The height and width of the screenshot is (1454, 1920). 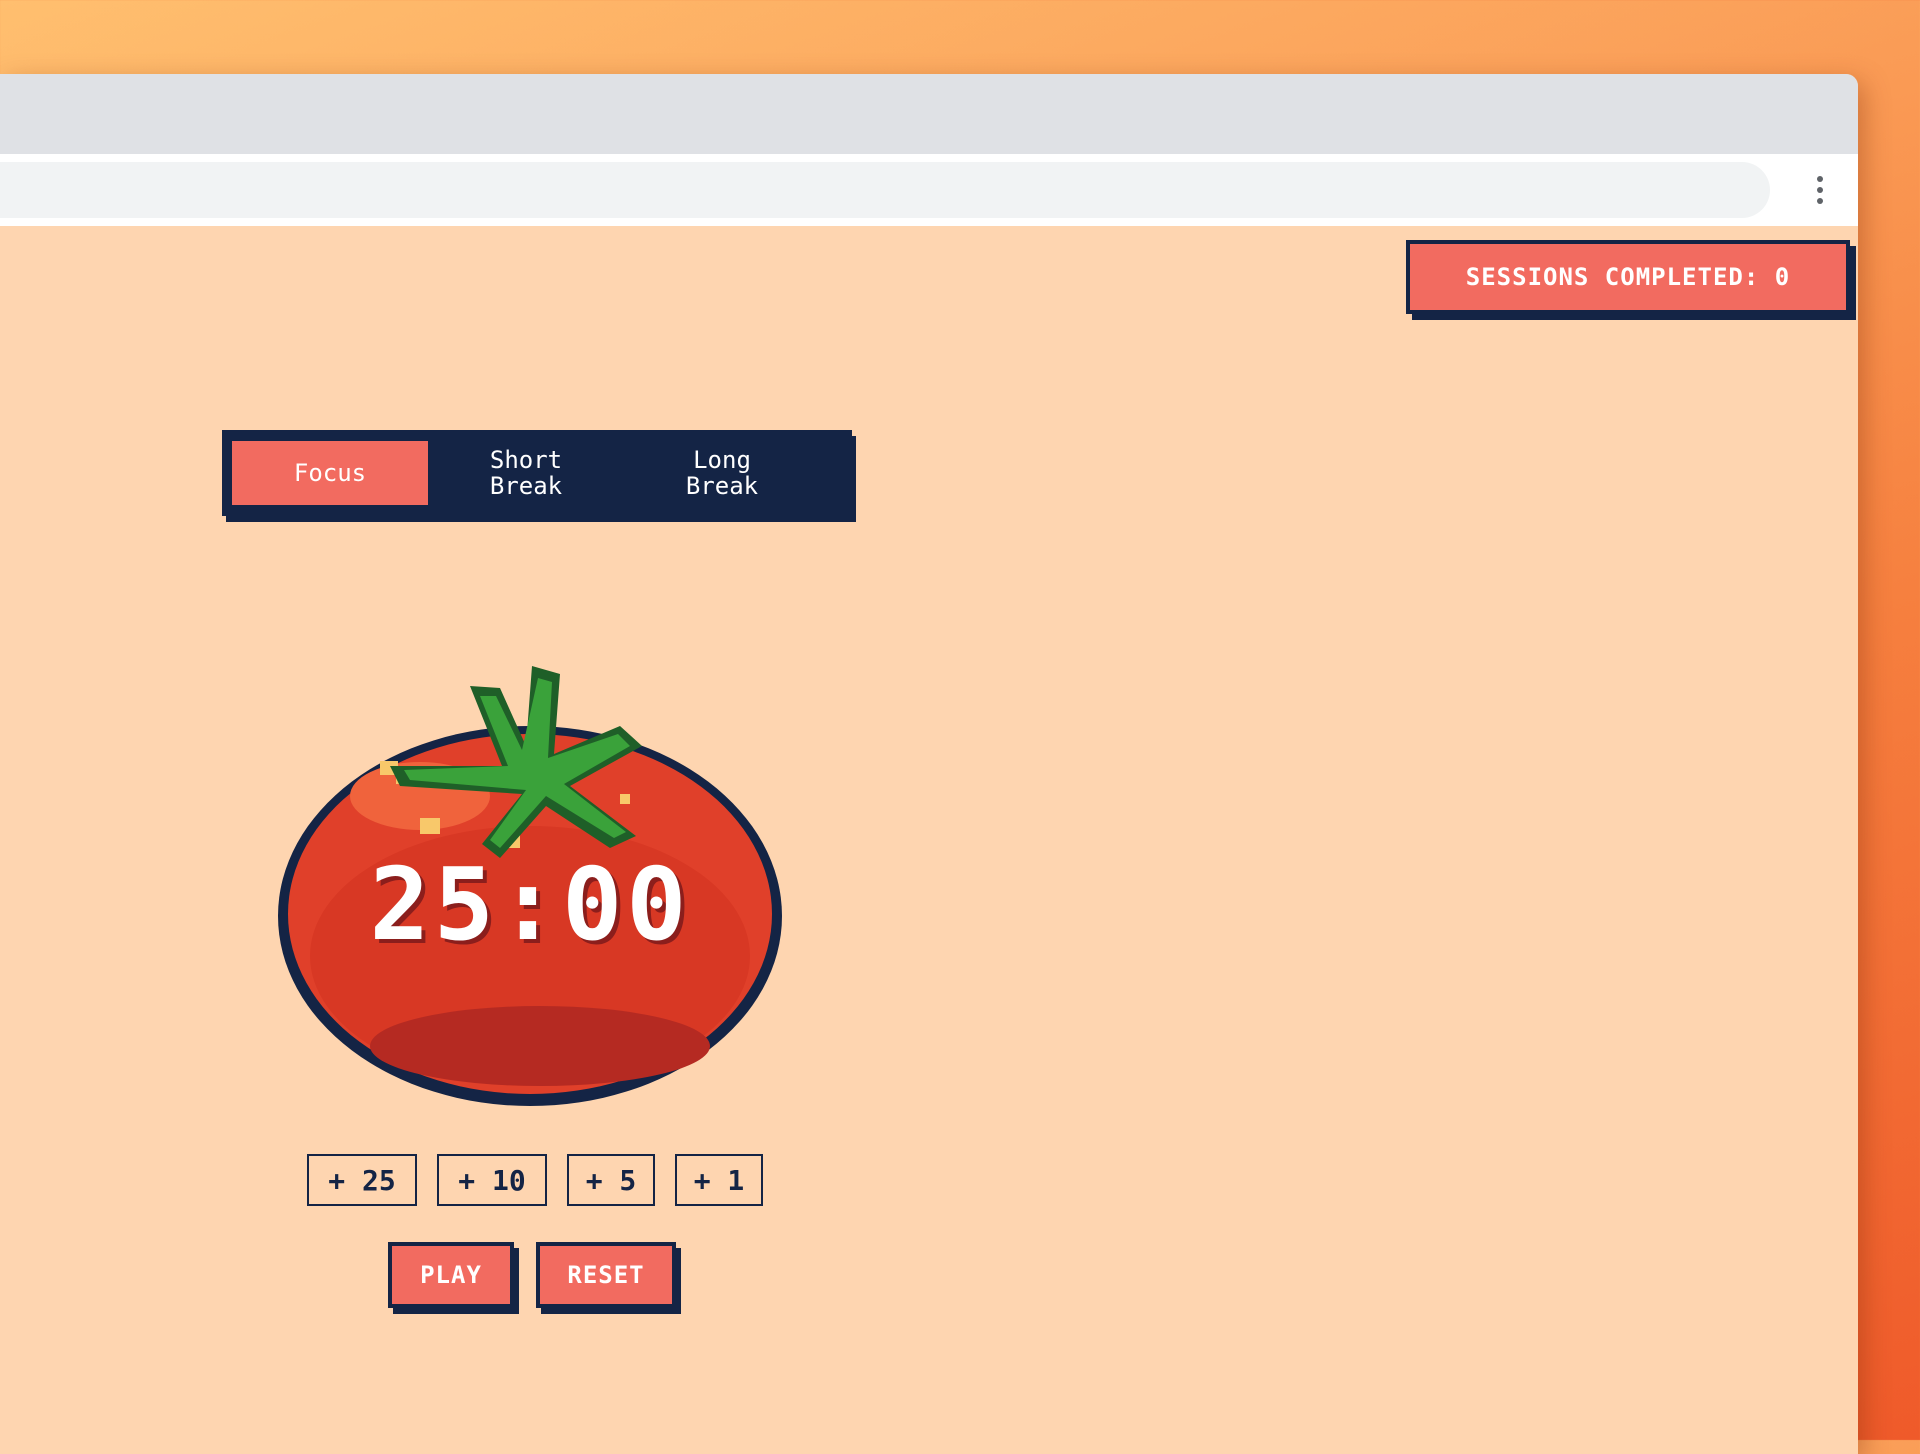 I want to click on tab-focus: Focus, so click(x=330, y=473).